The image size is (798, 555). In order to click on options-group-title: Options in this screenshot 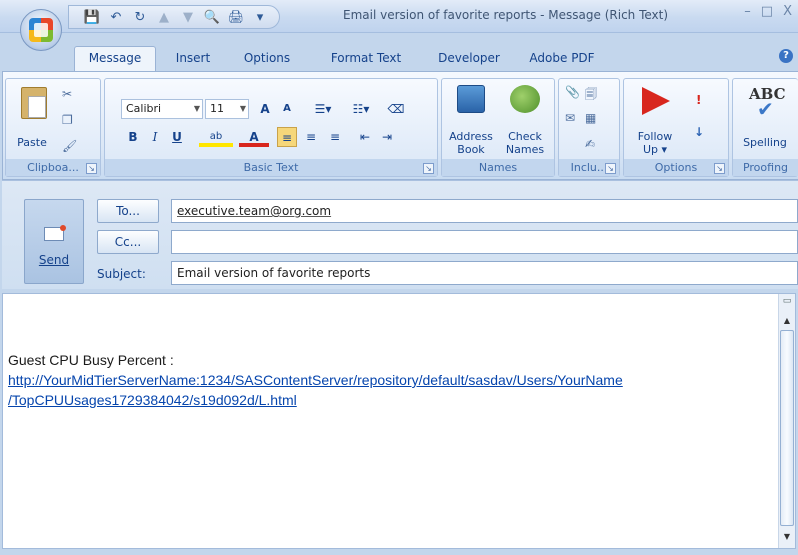, I will do `click(676, 167)`.